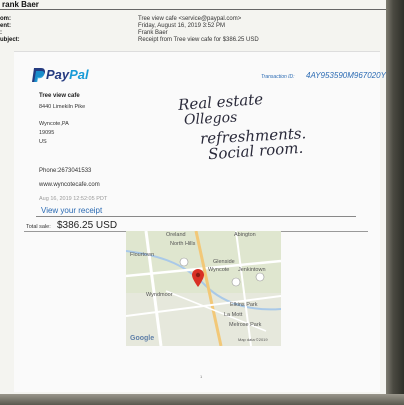 Image resolution: width=404 pixels, height=405 pixels. What do you see at coordinates (59, 96) in the screenshot?
I see `merchant-name: Tree view cafe` at bounding box center [59, 96].